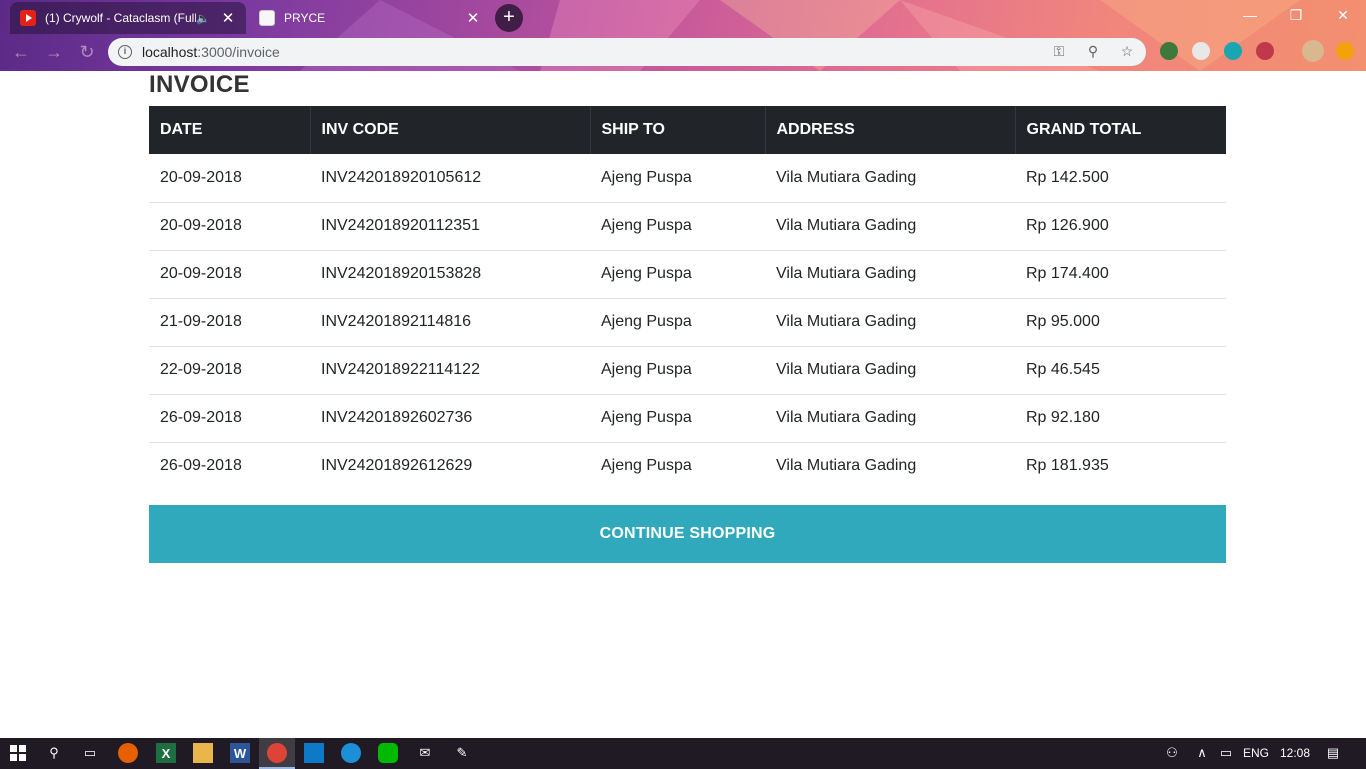  Describe the element at coordinates (1345, 51) in the screenshot. I see `alert-icon` at that location.